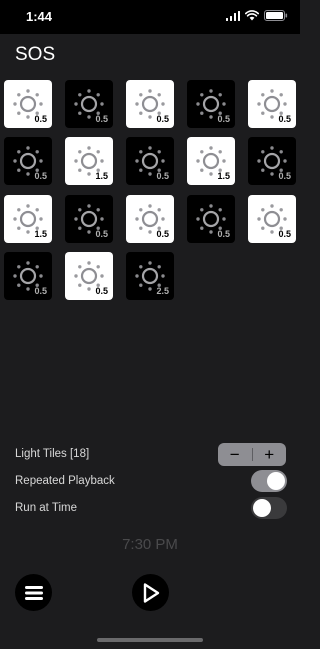 This screenshot has width=320, height=649. Describe the element at coordinates (35, 54) in the screenshot. I see `page-title: SOS` at that location.